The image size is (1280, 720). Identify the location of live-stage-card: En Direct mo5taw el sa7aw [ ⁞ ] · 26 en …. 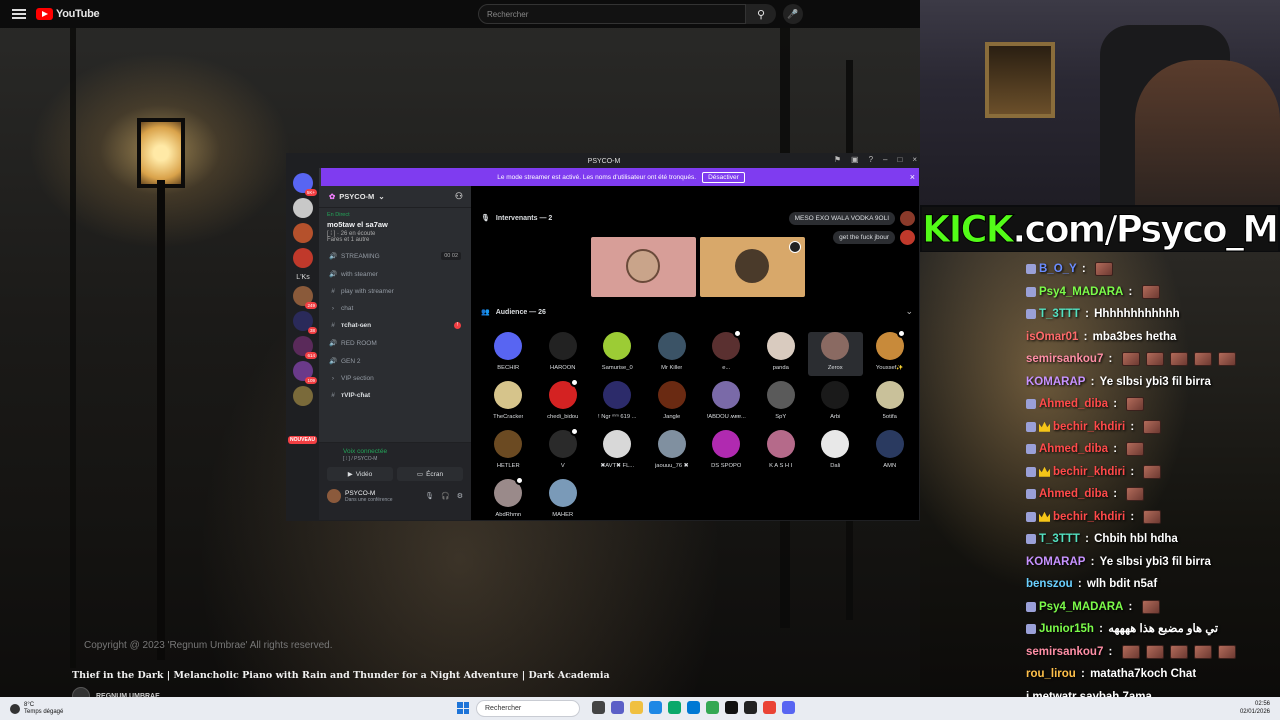
(395, 227).